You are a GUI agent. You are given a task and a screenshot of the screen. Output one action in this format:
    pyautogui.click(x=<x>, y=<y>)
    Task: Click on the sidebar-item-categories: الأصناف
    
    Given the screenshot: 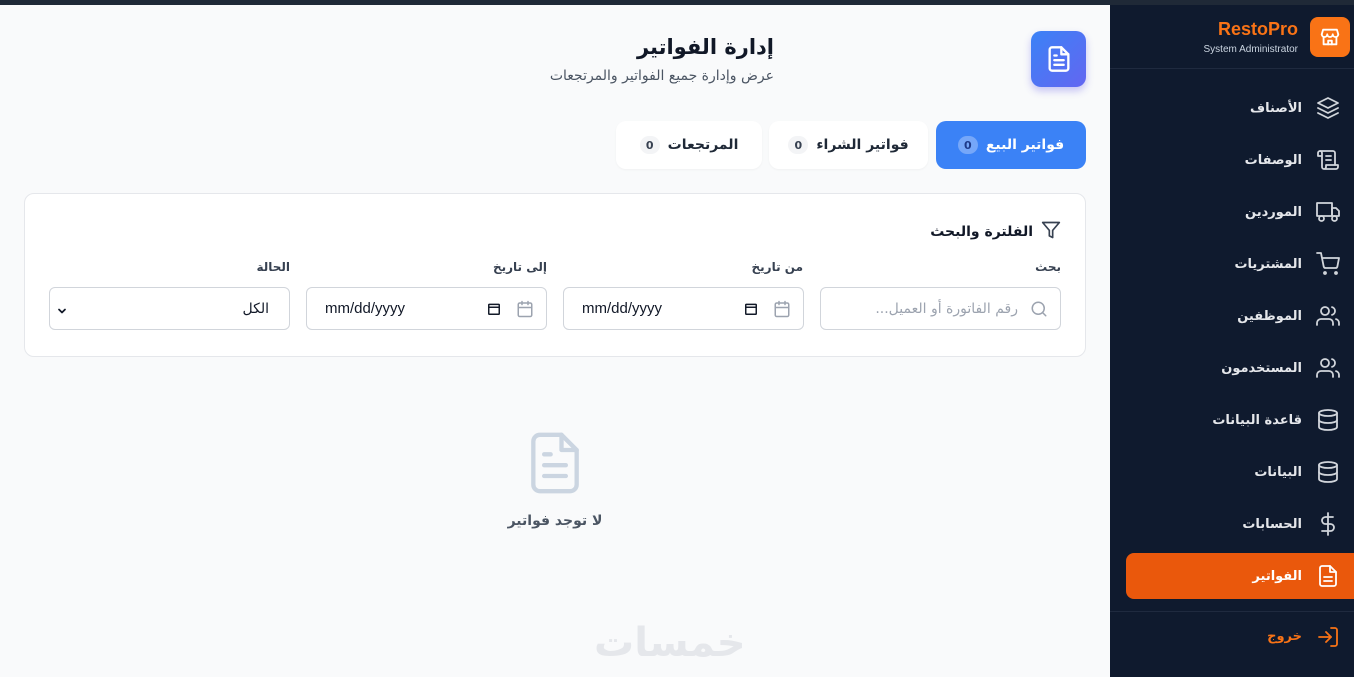 What is the action you would take?
    pyautogui.click(x=1232, y=108)
    